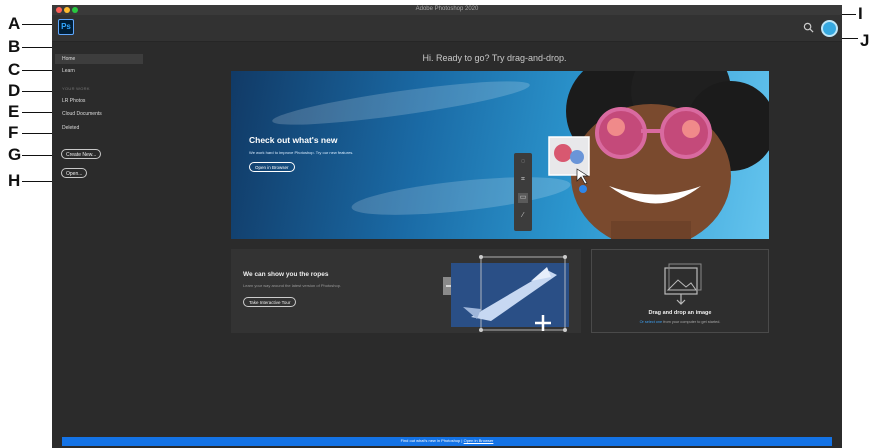 The width and height of the screenshot is (877, 448). I want to click on search-icon-glyph, so click(808, 27).